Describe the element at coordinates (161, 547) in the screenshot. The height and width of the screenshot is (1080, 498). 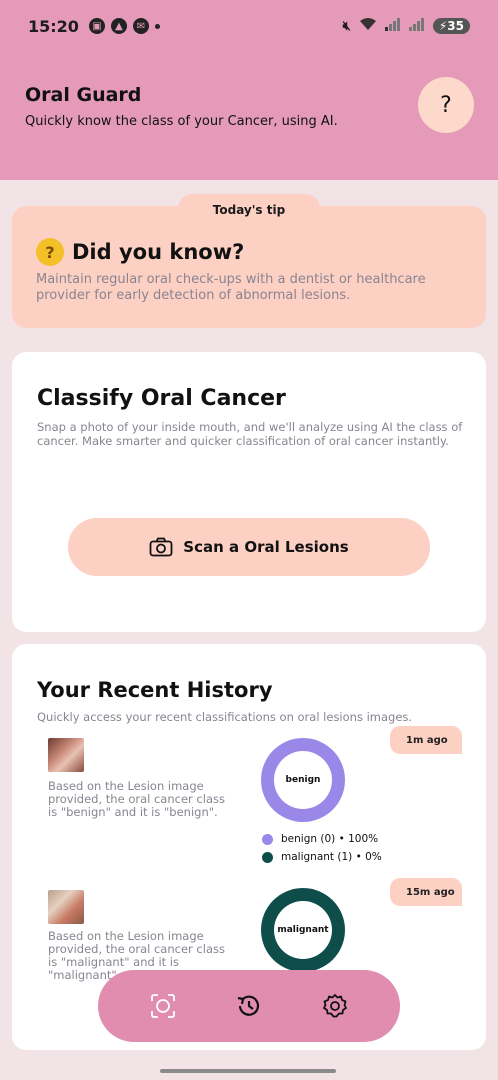
I see `camera-icon` at that location.